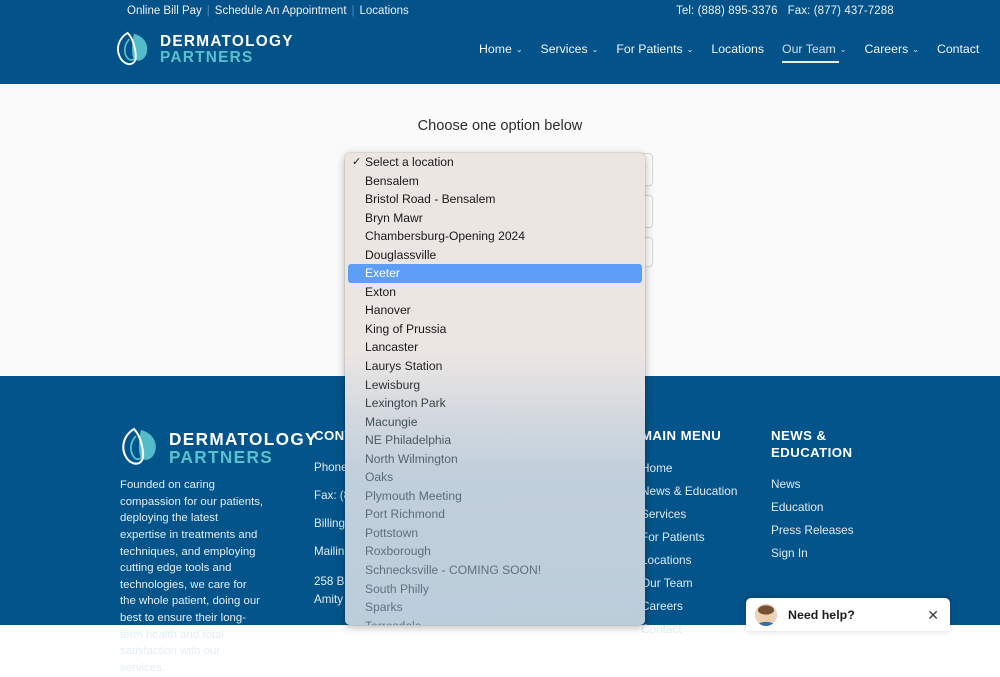 This screenshot has height=677, width=1000. What do you see at coordinates (706, 537) in the screenshot?
I see `footer-link-for-patients: For Patients` at bounding box center [706, 537].